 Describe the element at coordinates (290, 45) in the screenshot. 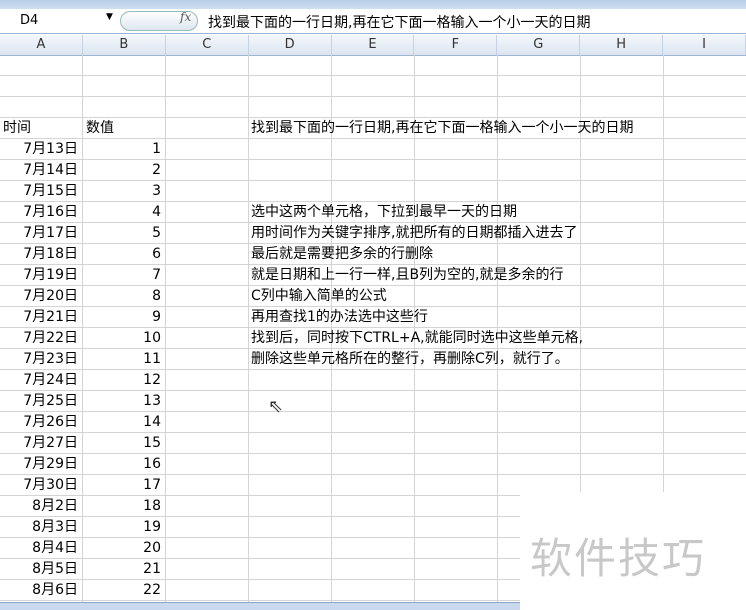

I see `column-header-d: D` at that location.